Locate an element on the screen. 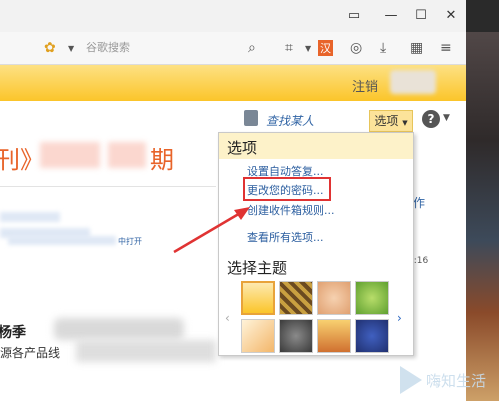  download-icon: ⤓ is located at coordinates (383, 48).